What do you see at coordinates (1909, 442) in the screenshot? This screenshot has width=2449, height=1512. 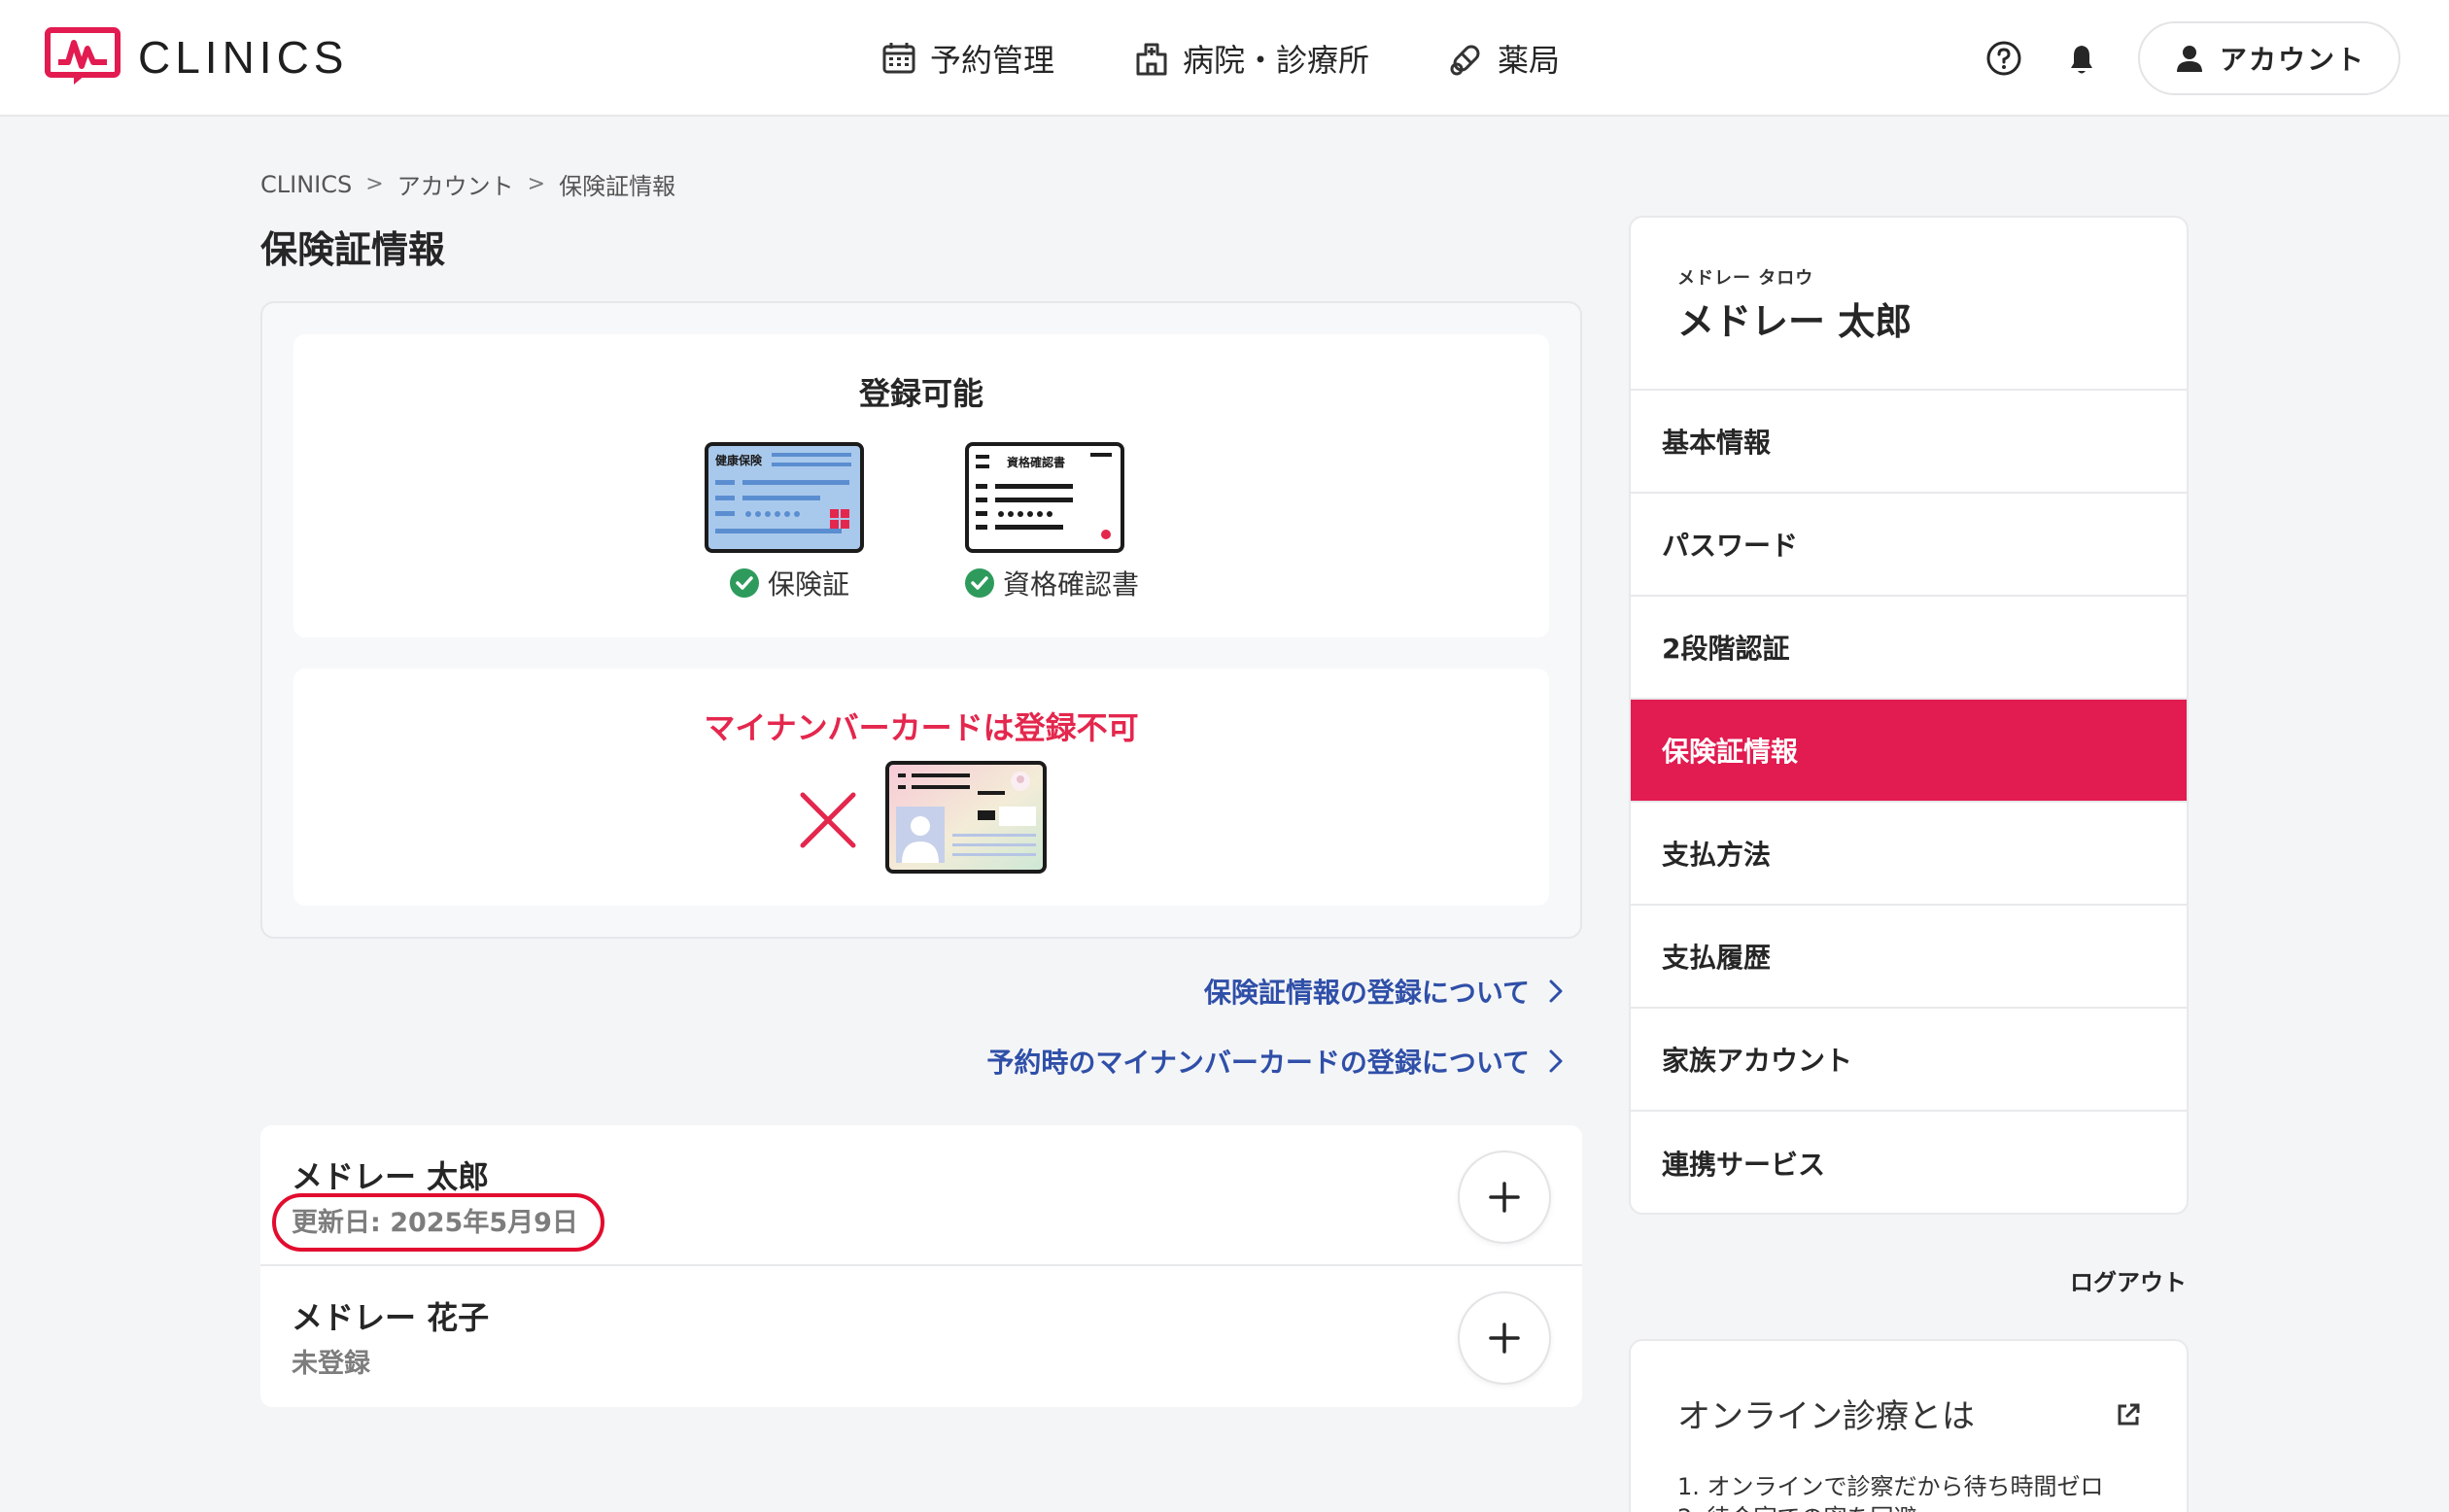 I see `sidebar-item-basic-info: 基本情報` at bounding box center [1909, 442].